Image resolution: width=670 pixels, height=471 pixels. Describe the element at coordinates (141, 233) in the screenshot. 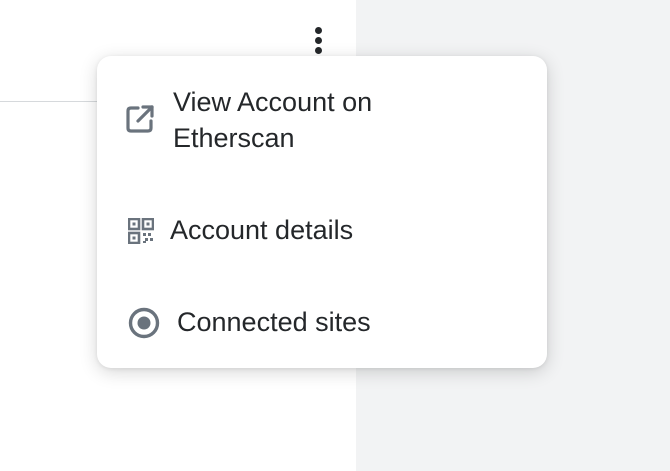

I see `qr-code-icon` at that location.